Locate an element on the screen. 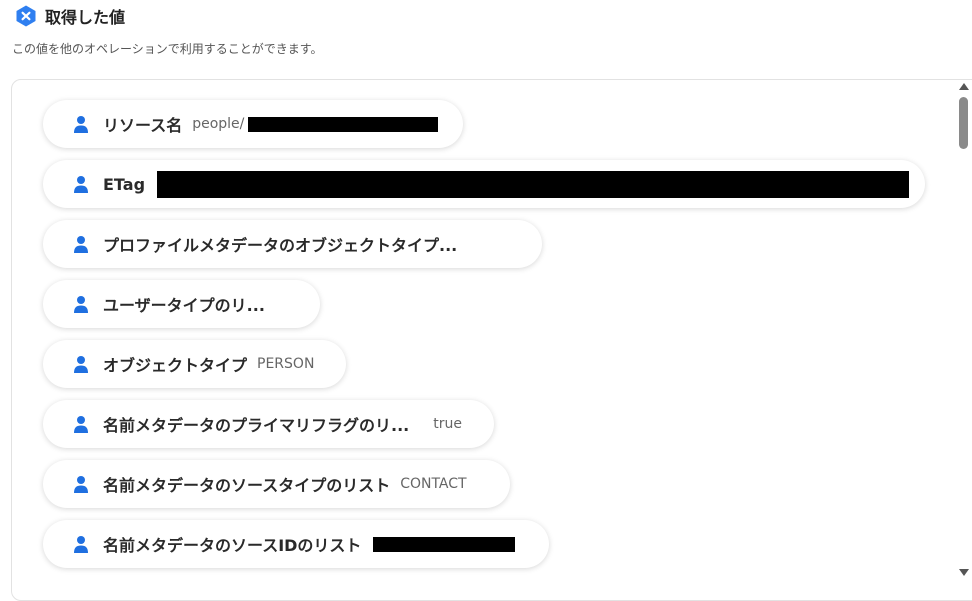  scroll-down-arrow-icon is located at coordinates (964, 572).